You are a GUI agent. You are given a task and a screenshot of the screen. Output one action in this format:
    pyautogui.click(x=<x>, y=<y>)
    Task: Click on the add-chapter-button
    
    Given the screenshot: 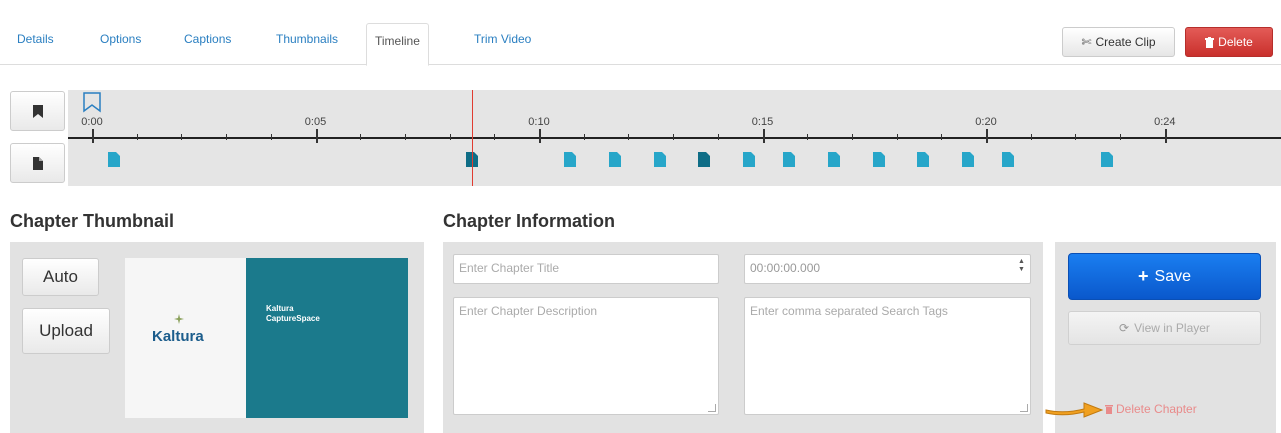 What is the action you would take?
    pyautogui.click(x=37, y=163)
    